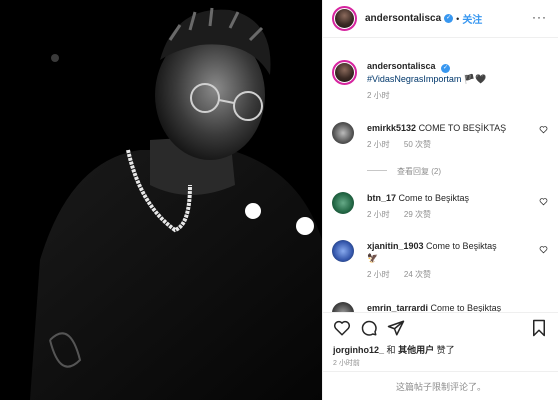  What do you see at coordinates (416, 350) in the screenshot?
I see `liked-others-link: 其他用户` at bounding box center [416, 350].